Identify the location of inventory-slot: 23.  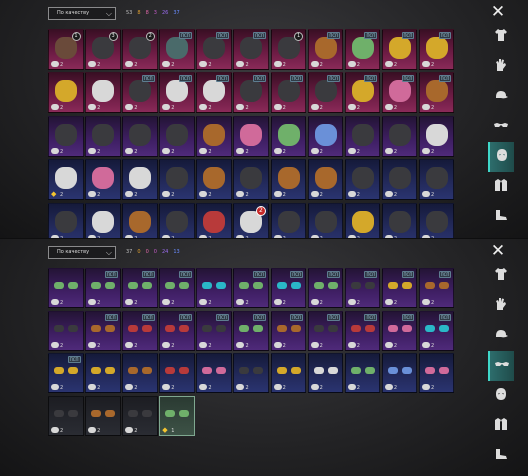
(103, 49).